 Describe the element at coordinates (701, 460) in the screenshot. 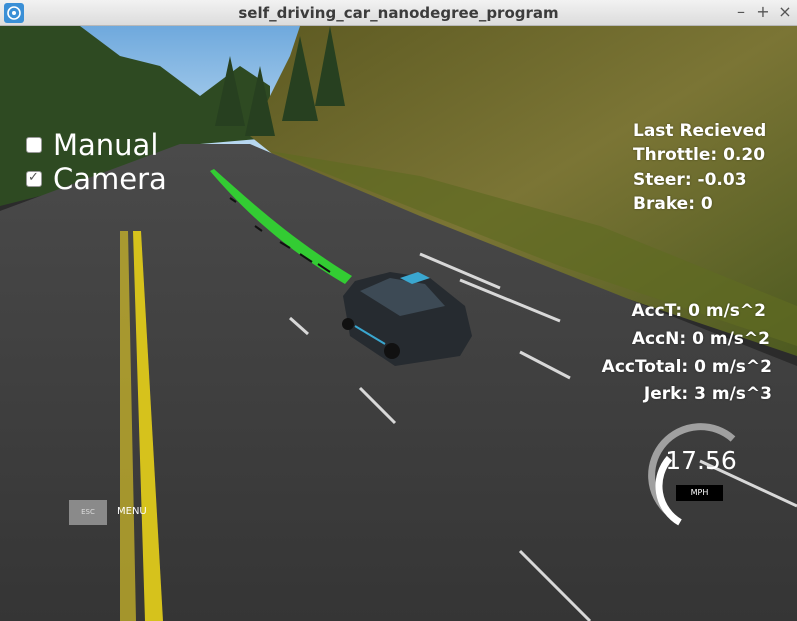

I see `speed-value: 17.56` at that location.